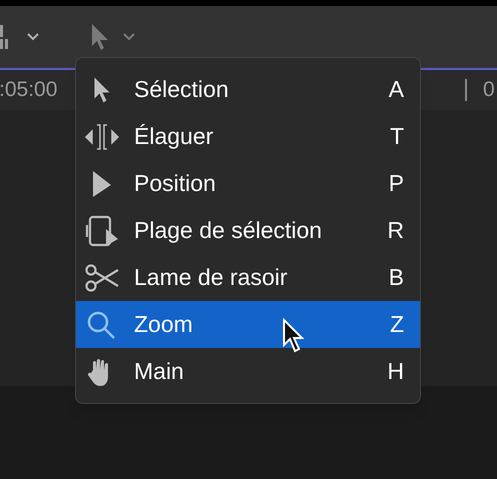 This screenshot has height=479, width=497. Describe the element at coordinates (248, 230) in the screenshot. I see `menu-item: Plage de sélection R` at that location.